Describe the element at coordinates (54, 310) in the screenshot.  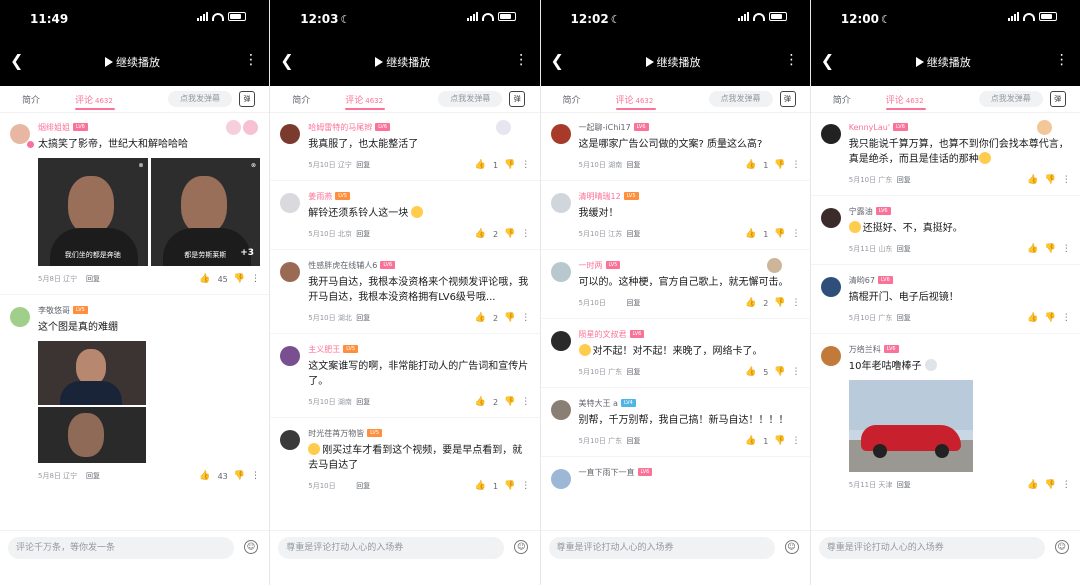
I see `username: 李敬悠哥` at that location.